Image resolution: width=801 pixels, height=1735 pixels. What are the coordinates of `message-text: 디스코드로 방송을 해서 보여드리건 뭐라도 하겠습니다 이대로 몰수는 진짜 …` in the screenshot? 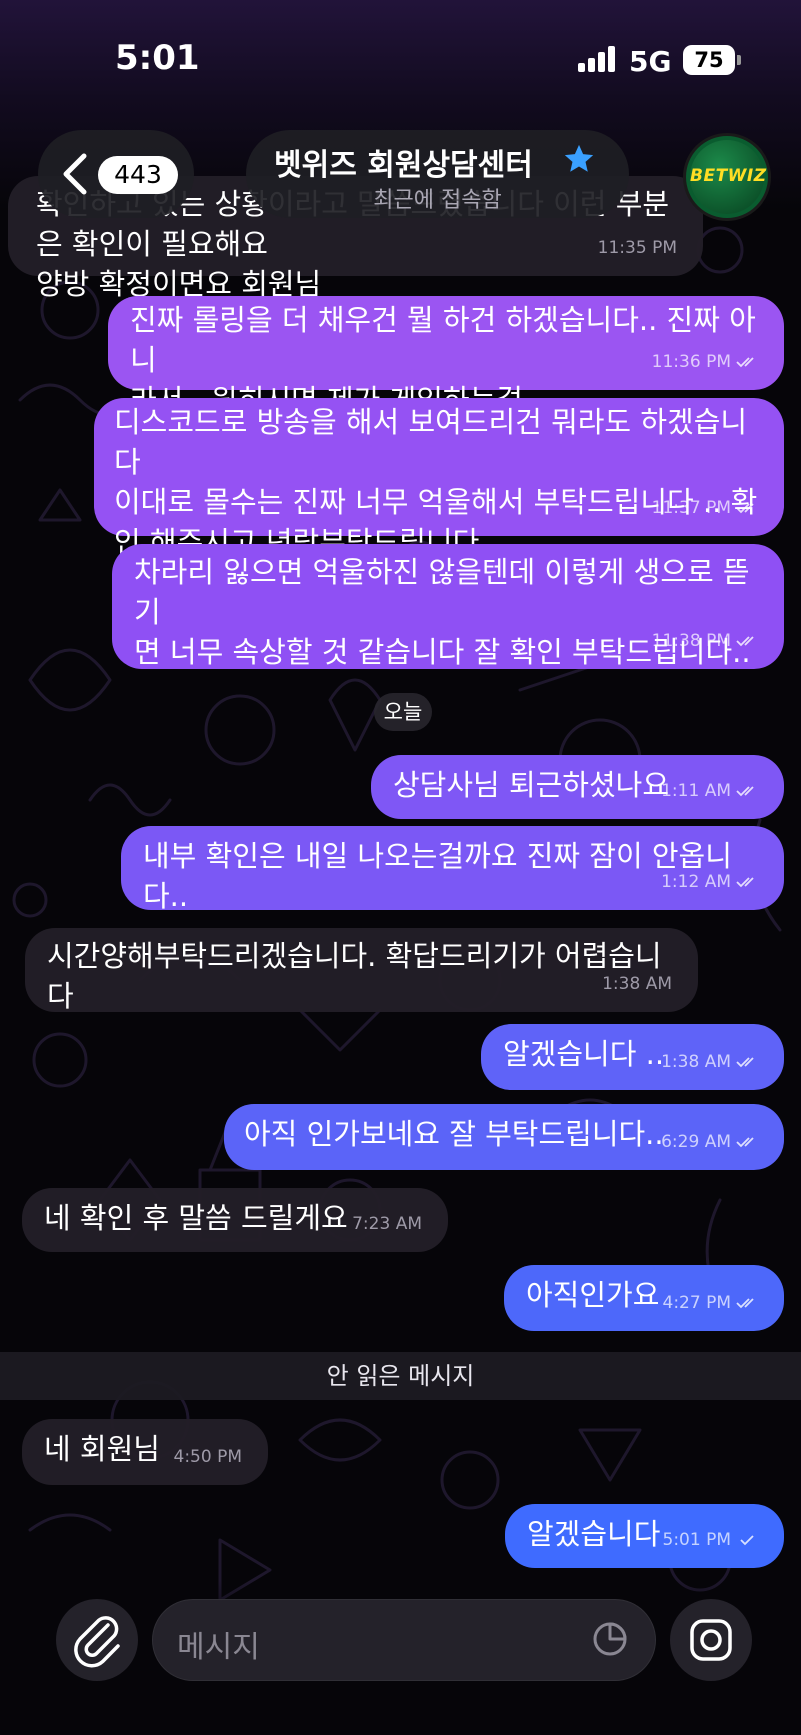 It's located at (436, 482).